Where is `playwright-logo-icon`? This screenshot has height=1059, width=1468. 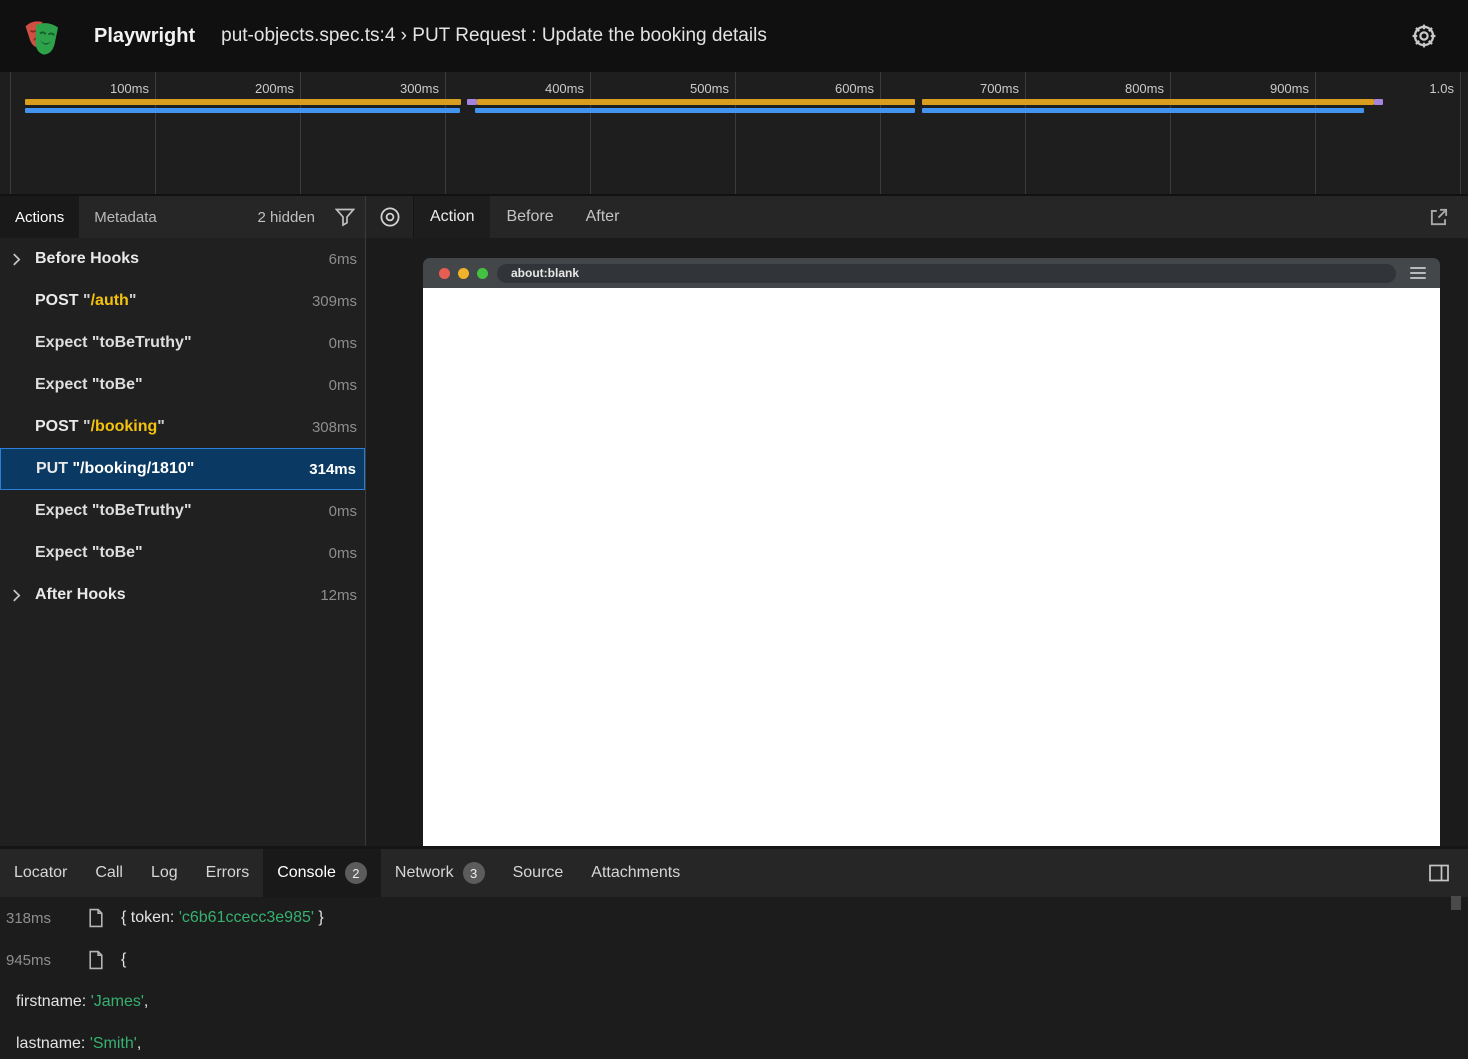
playwright-logo-icon is located at coordinates (45, 36).